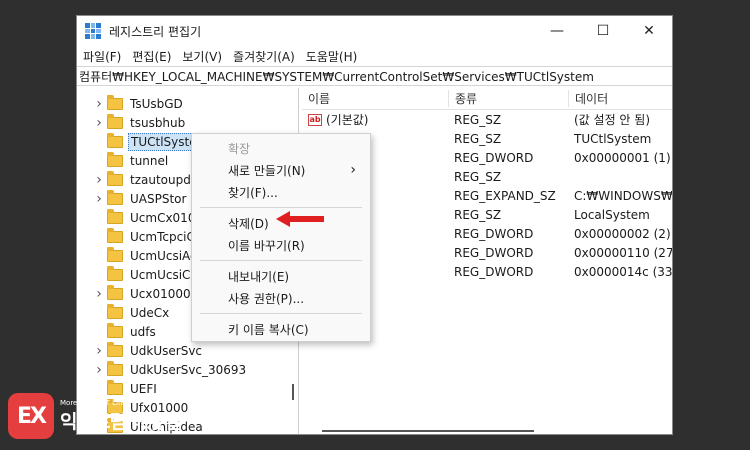 Image resolution: width=750 pixels, height=450 pixels. Describe the element at coordinates (374, 56) in the screenshot. I see `menu-bar: 파일(F) 편집(E) 보기(V) 즐겨찾기(A) 도움말(H)` at that location.